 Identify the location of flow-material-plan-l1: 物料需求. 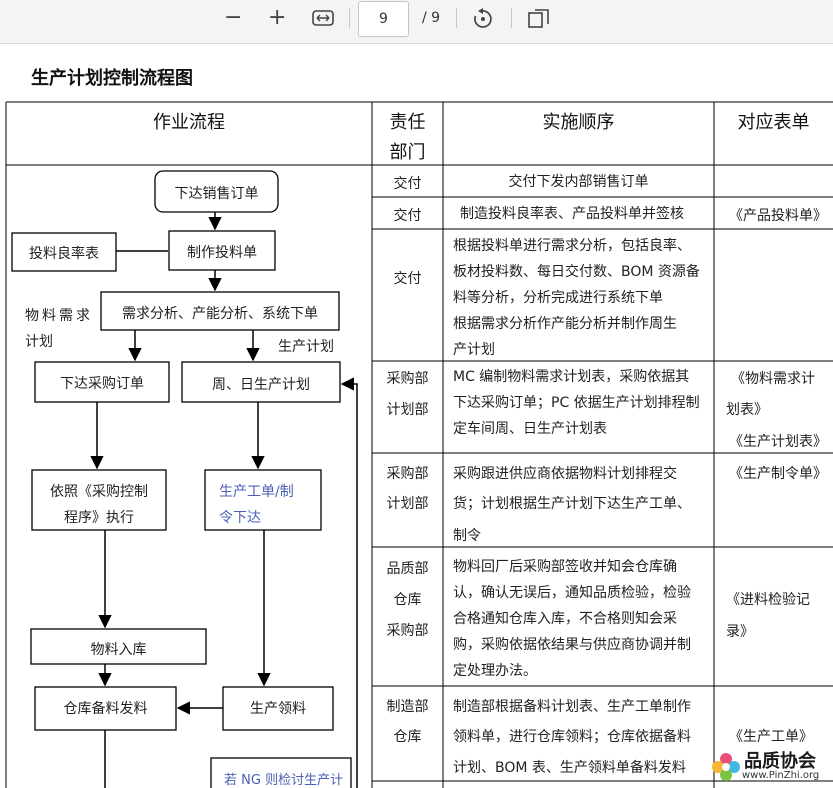
(59, 316).